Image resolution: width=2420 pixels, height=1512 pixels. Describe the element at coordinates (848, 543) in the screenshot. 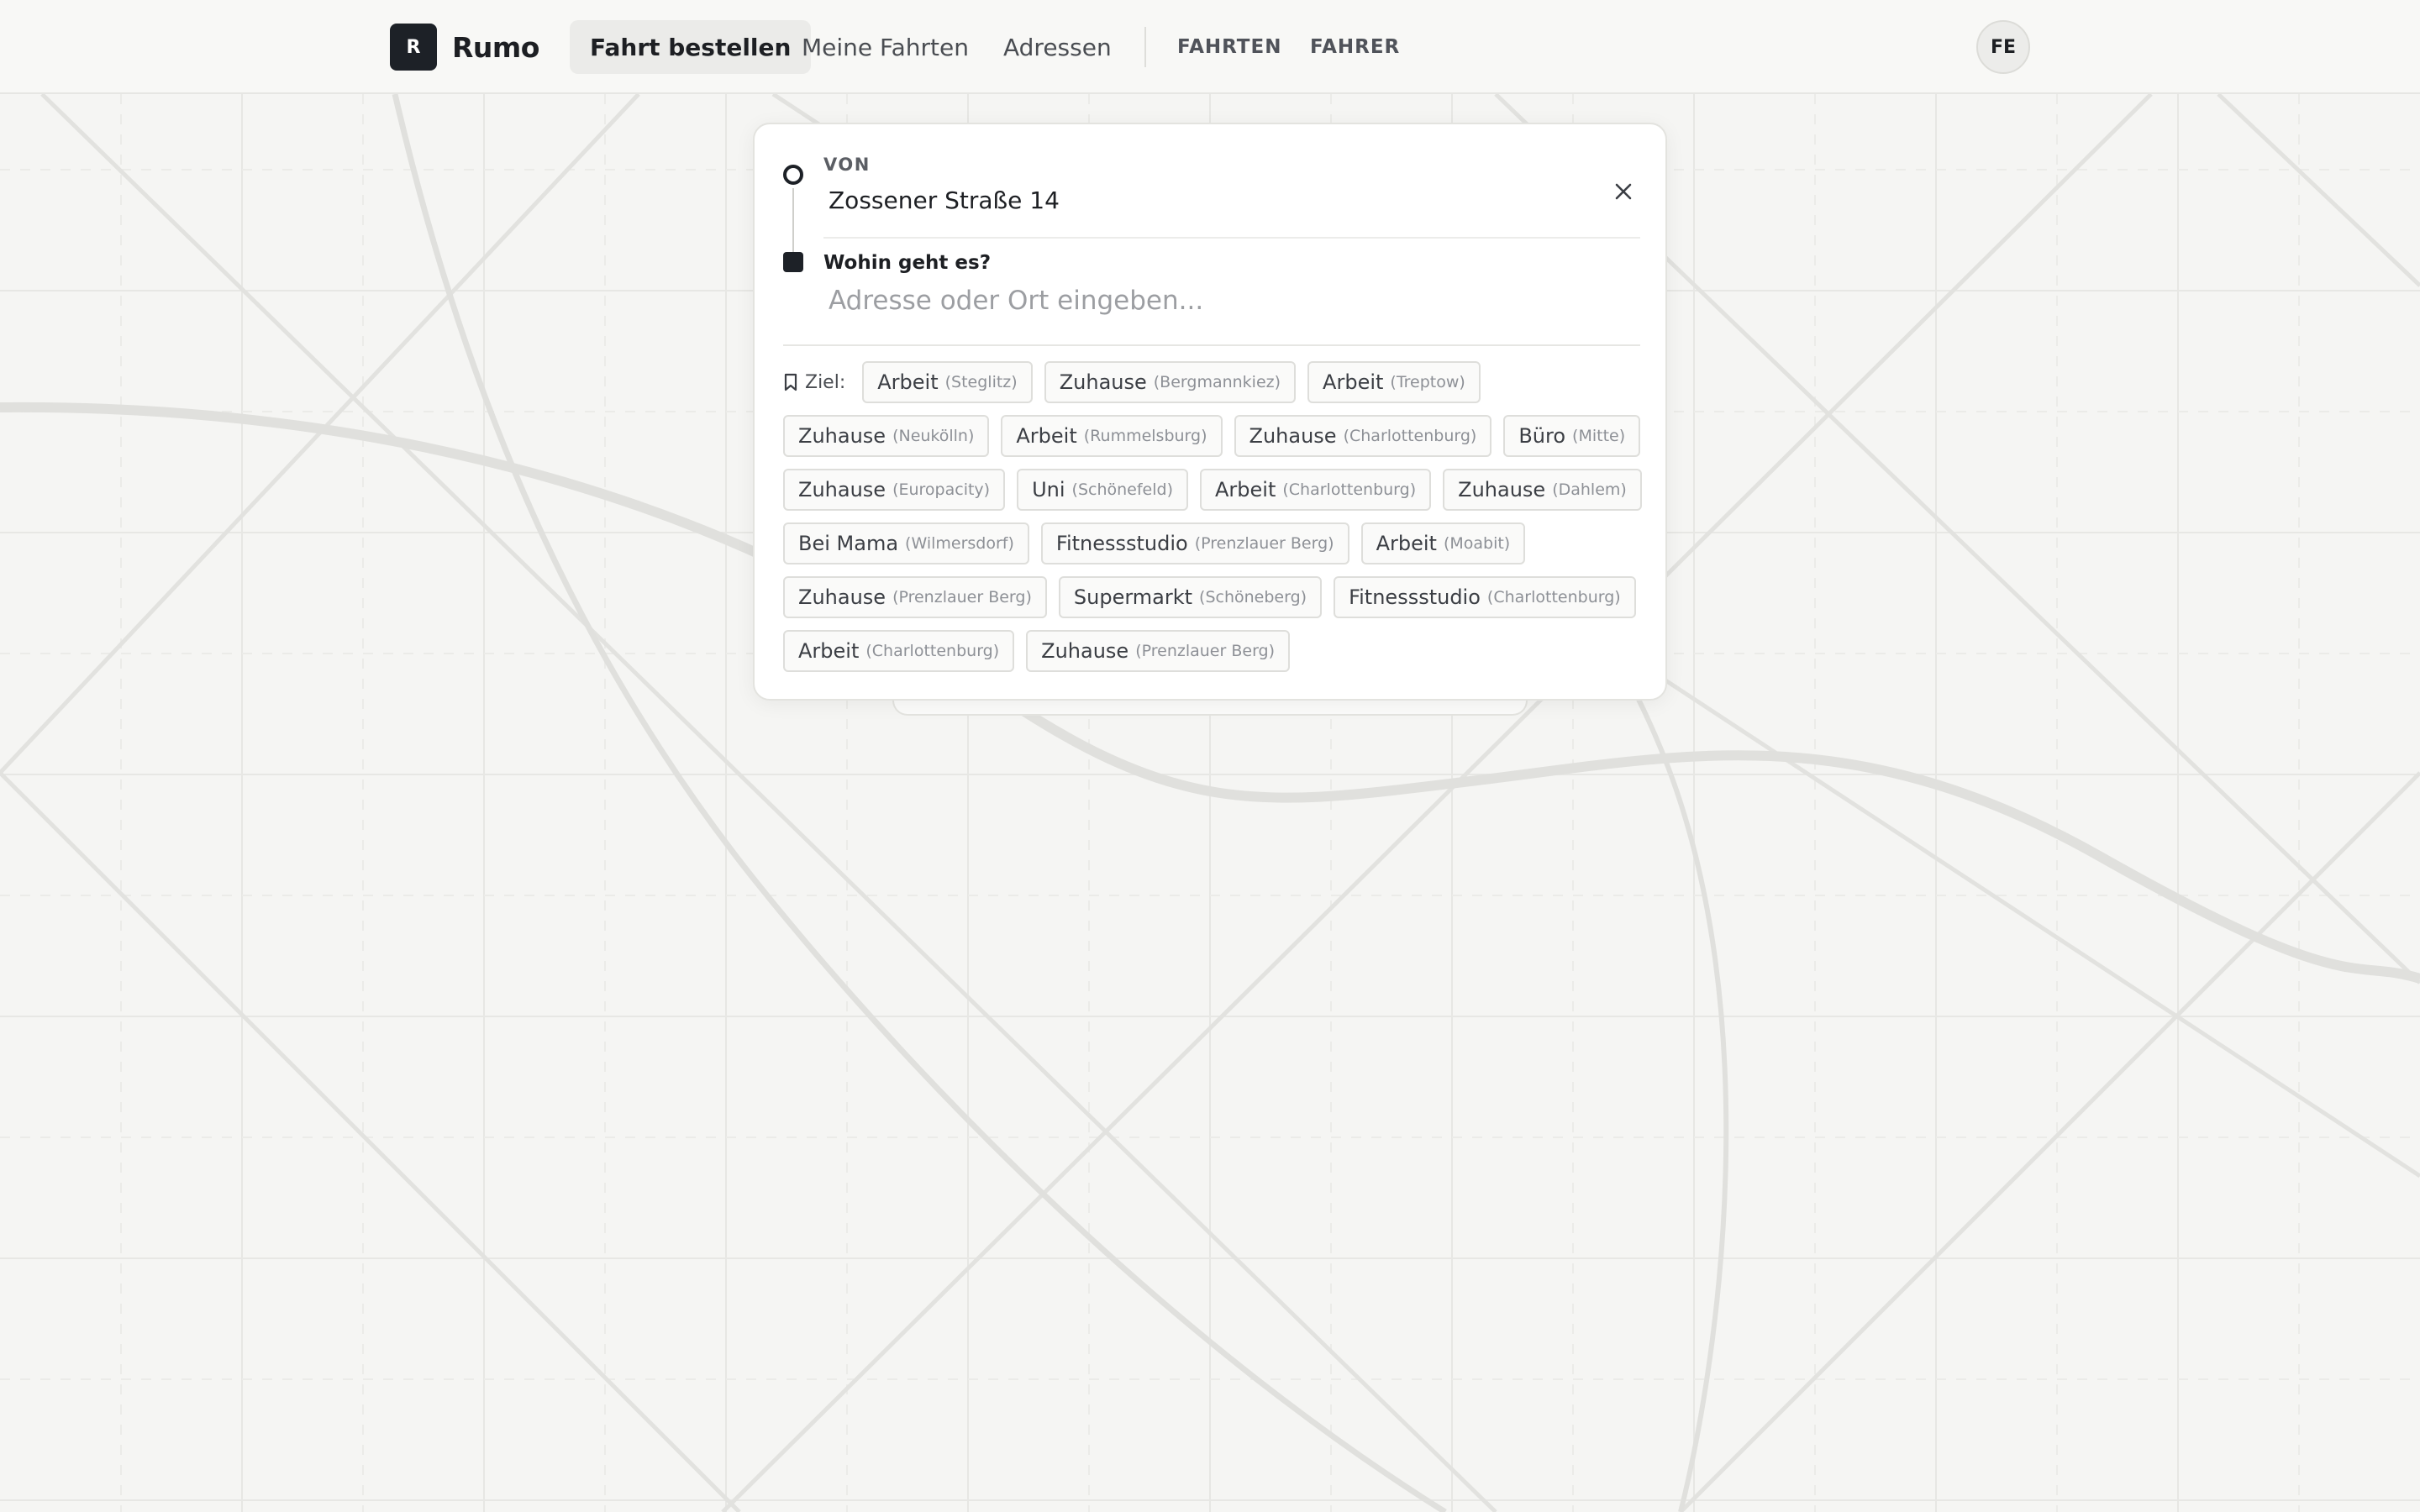

I see `chip-name: Bei Mama` at that location.